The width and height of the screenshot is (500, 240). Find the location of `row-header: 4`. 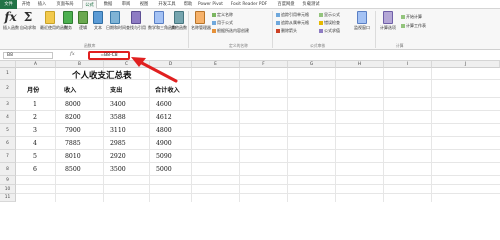

row-header: 4 is located at coordinates (8, 117).